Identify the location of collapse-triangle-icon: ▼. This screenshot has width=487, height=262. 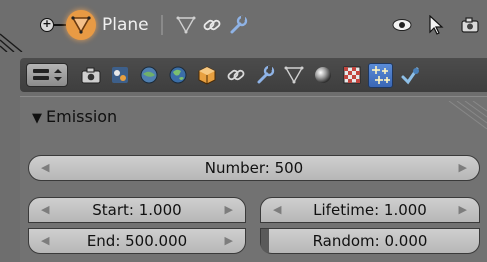
(37, 118).